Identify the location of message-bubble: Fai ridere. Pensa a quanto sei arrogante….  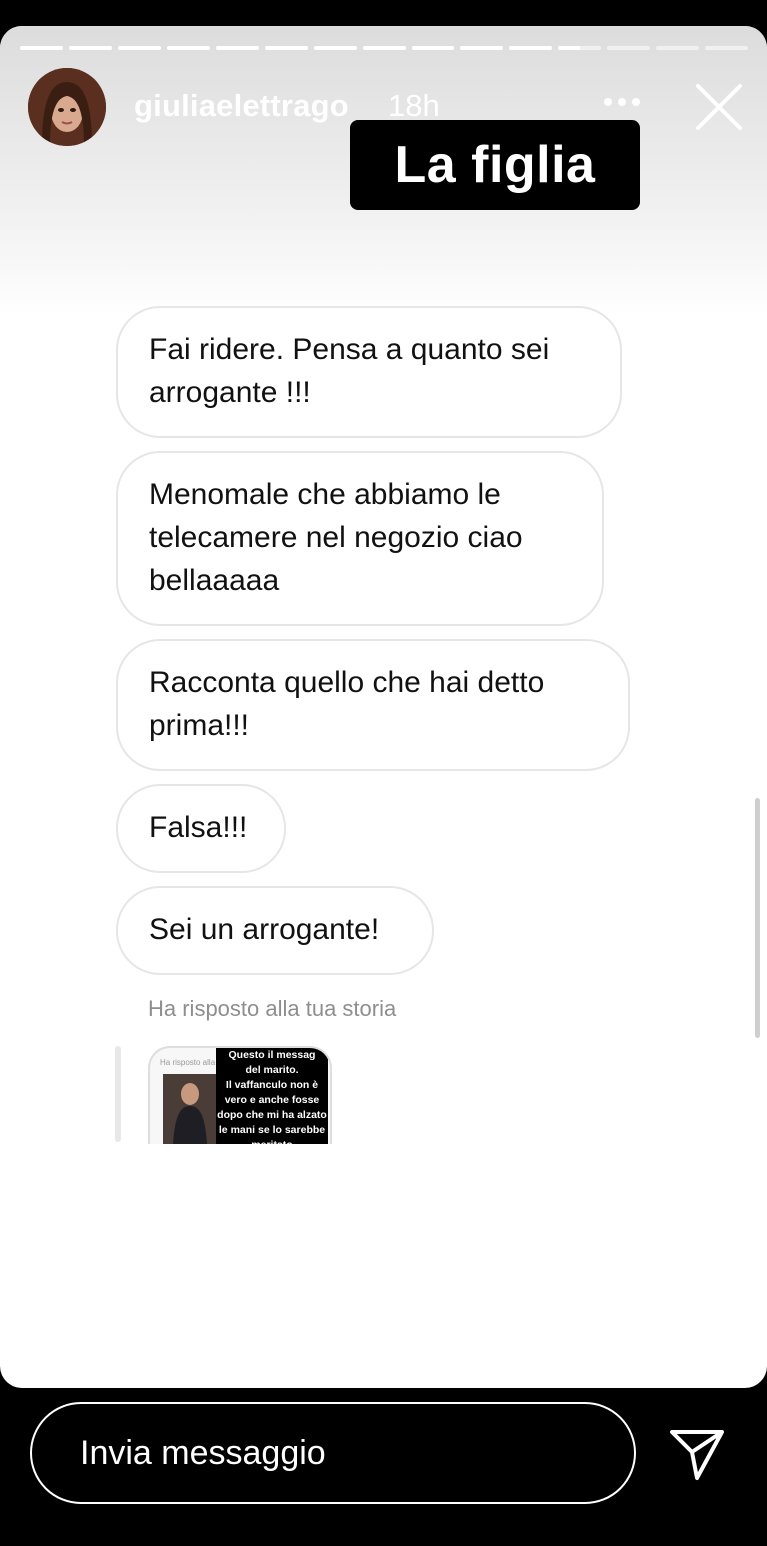
(369, 372).